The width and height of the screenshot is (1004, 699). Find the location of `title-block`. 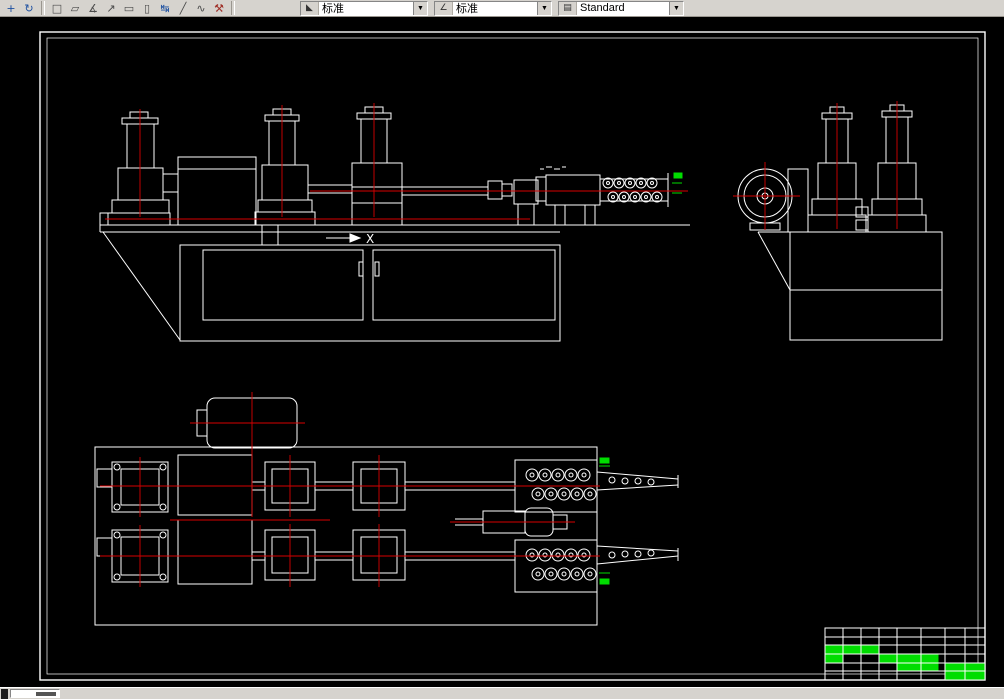

title-block is located at coordinates (905, 654).